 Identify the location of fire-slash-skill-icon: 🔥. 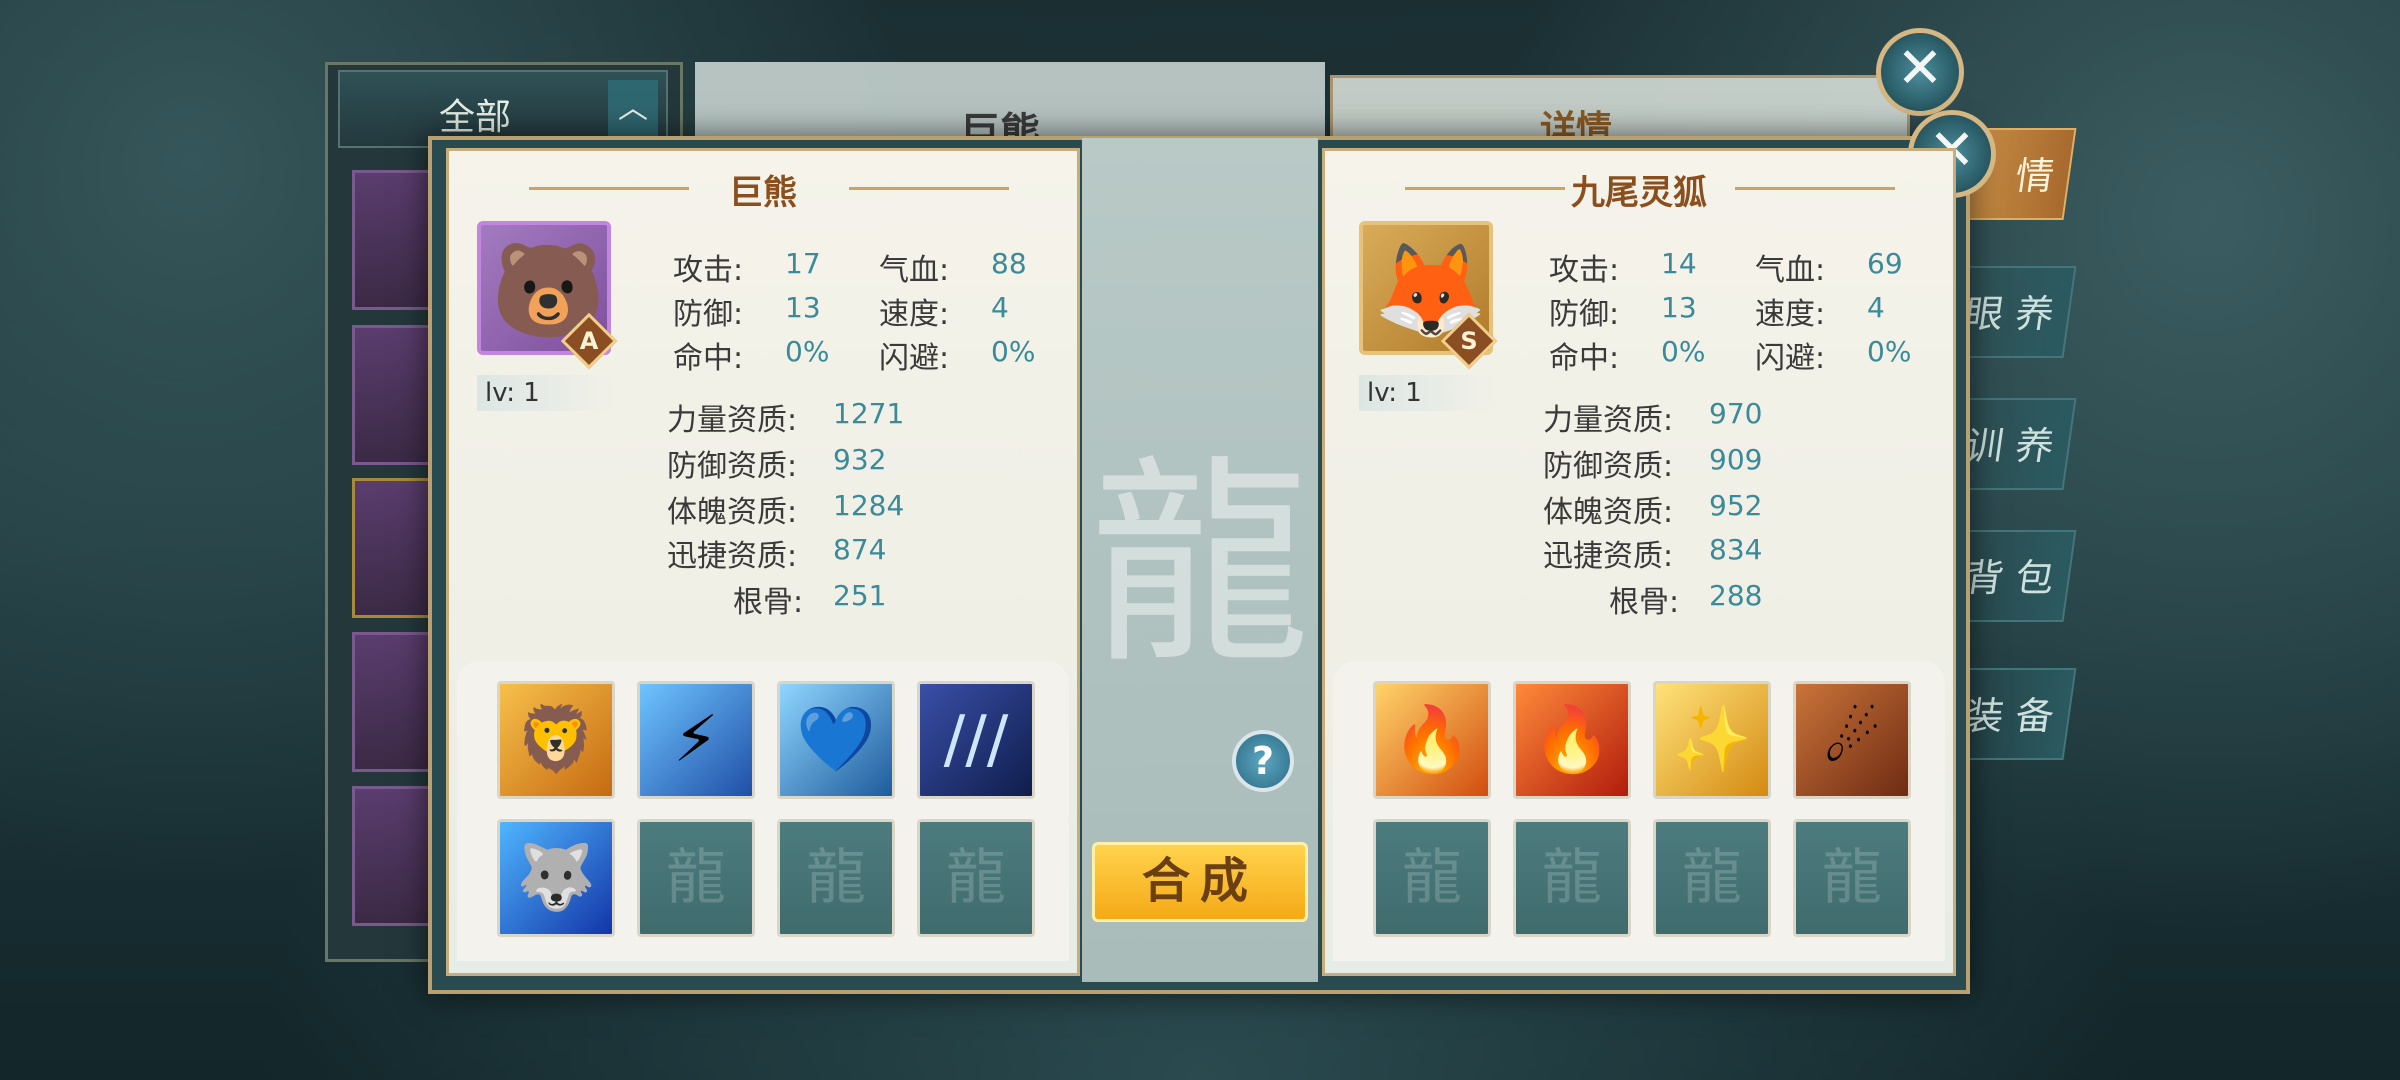
(1432, 740).